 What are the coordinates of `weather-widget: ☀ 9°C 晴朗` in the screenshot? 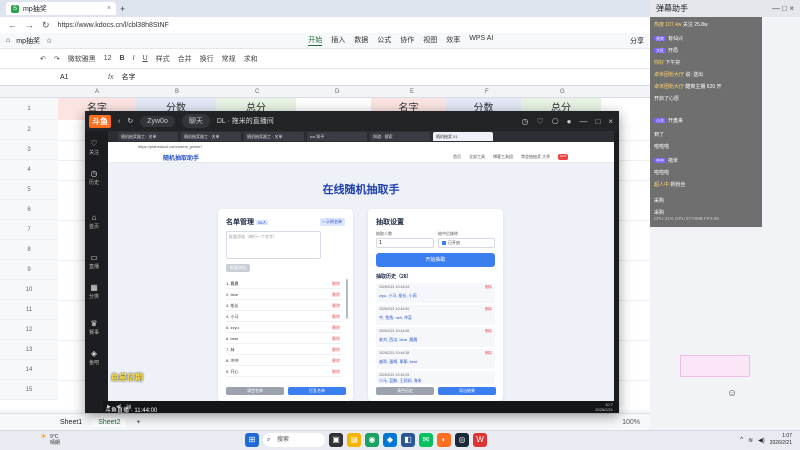 It's located at (50, 440).